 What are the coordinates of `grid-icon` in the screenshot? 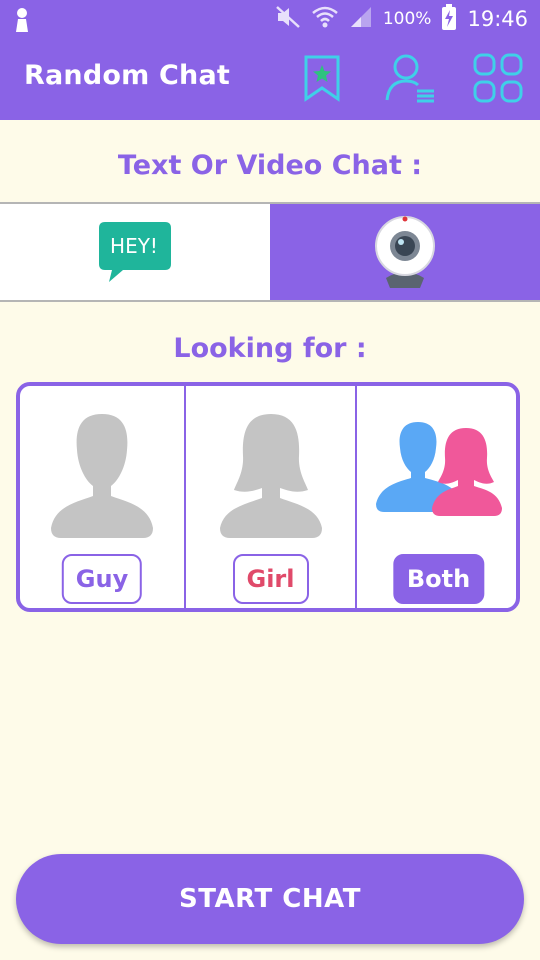 It's located at (498, 78).